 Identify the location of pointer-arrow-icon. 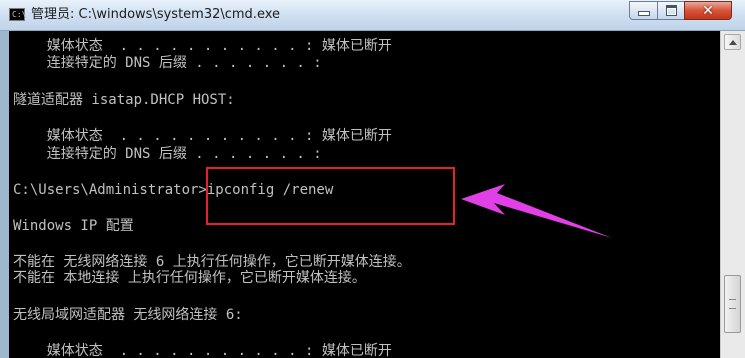
(536, 211).